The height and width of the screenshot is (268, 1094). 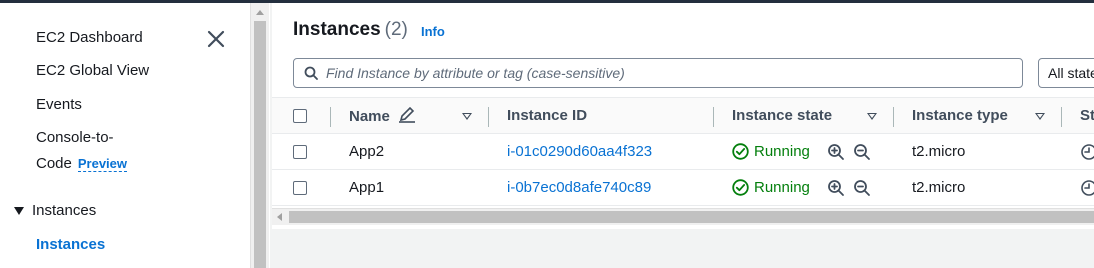 What do you see at coordinates (872, 116) in the screenshot?
I see `sort-state-icon` at bounding box center [872, 116].